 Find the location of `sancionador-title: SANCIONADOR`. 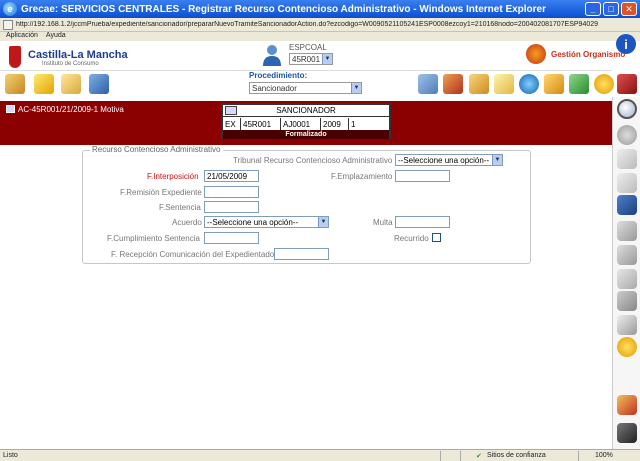

sancionador-title: SANCIONADOR is located at coordinates (306, 110).